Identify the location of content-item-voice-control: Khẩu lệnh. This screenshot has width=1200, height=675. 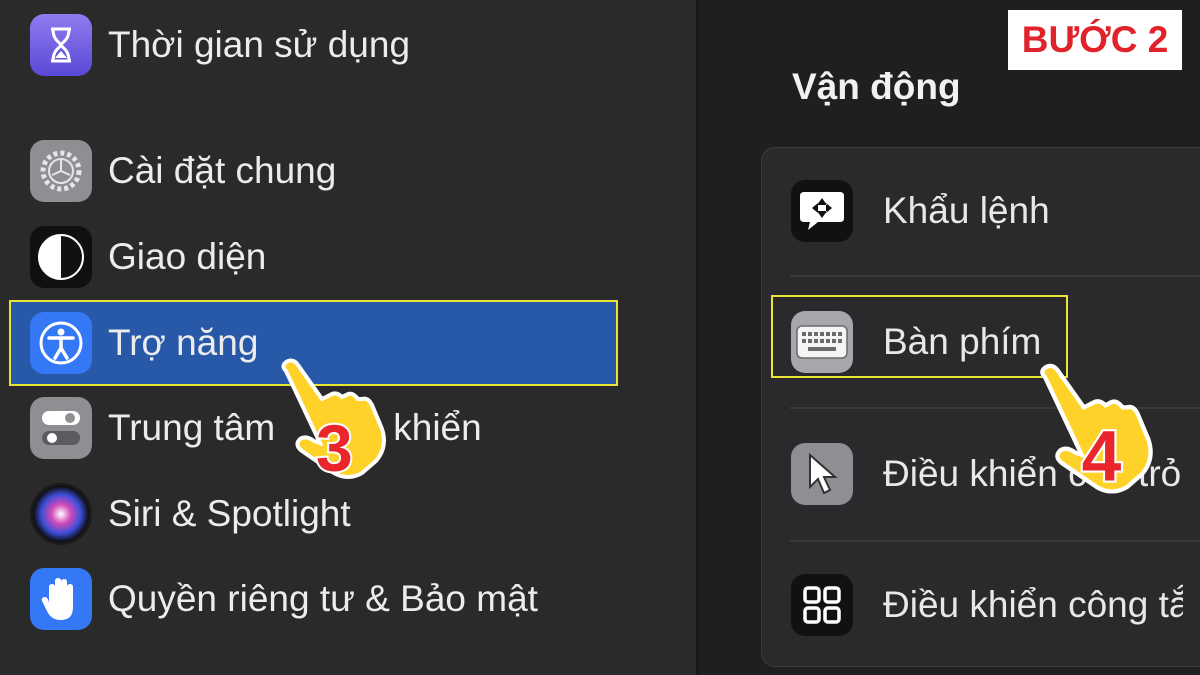
(920, 211).